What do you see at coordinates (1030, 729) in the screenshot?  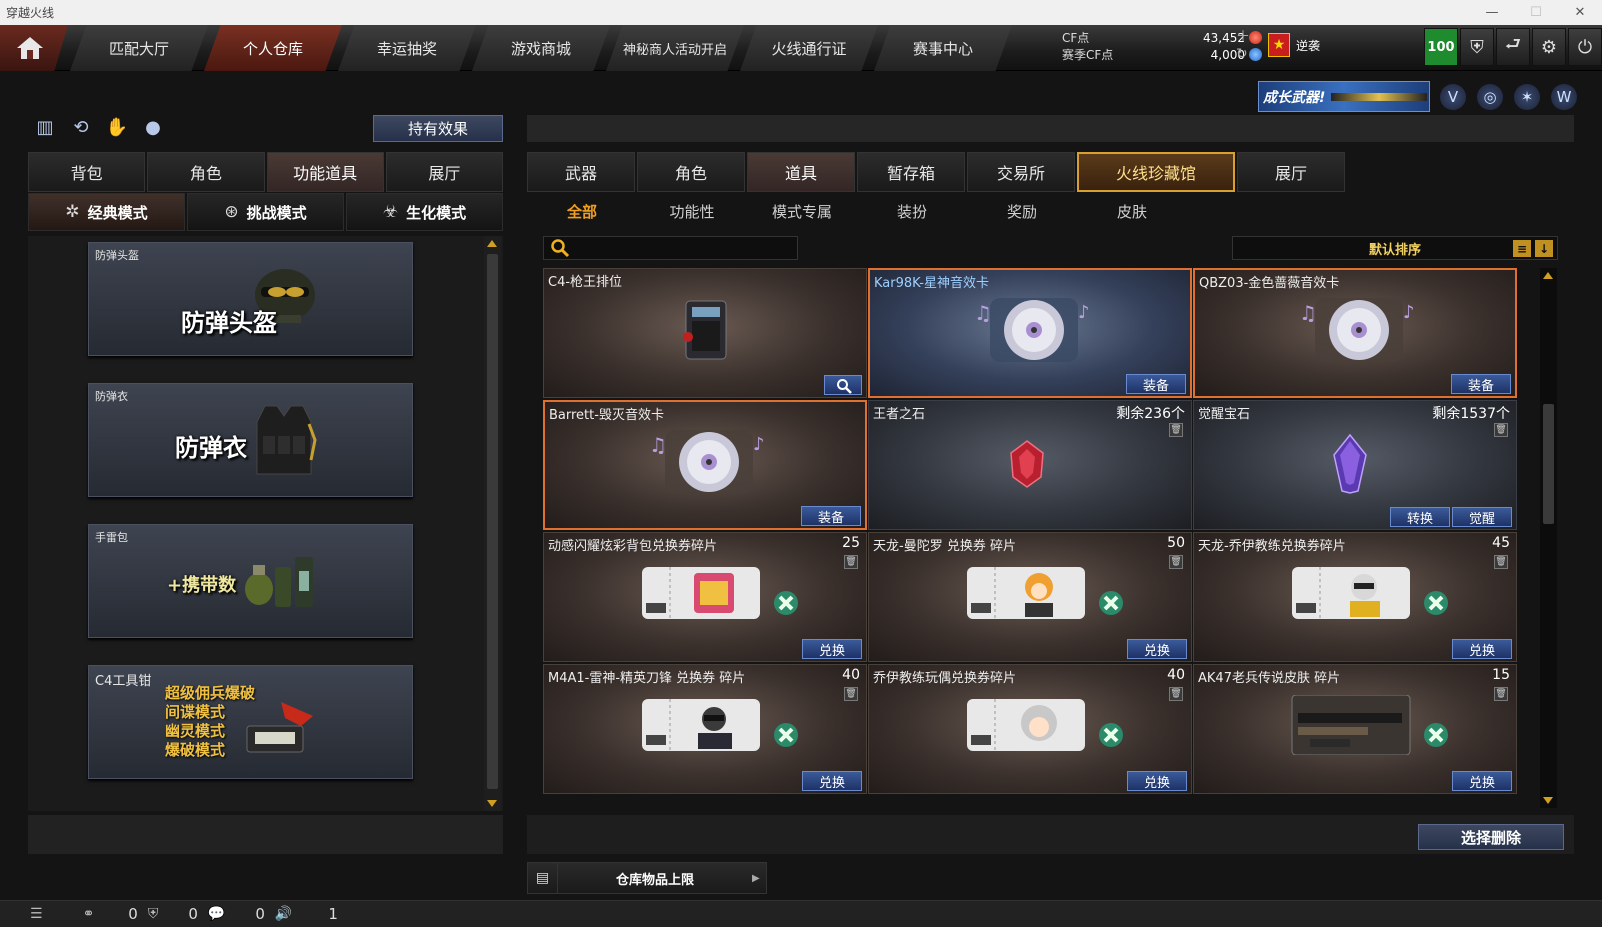 I see `item-card: 乔伊教练玩偶兑换券碎片 40 🗑 兑换` at bounding box center [1030, 729].